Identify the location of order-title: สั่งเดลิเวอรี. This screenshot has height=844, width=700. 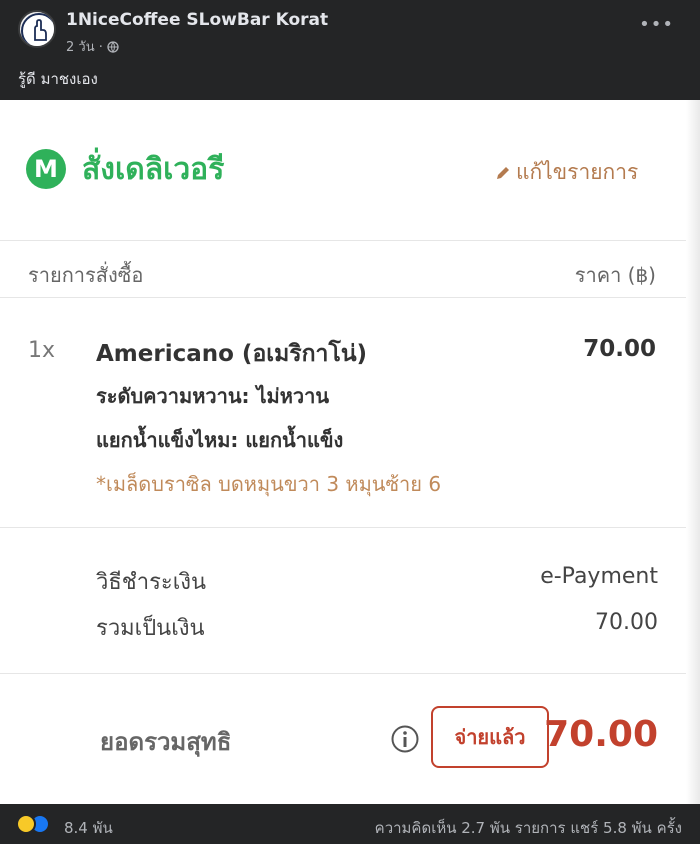
(153, 169).